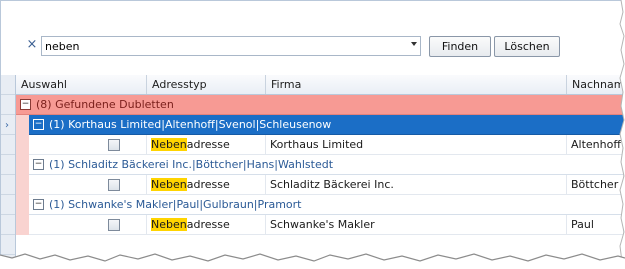 The image size is (625, 269). Describe the element at coordinates (416, 84) in the screenshot. I see `column-header-firma: Firma` at that location.